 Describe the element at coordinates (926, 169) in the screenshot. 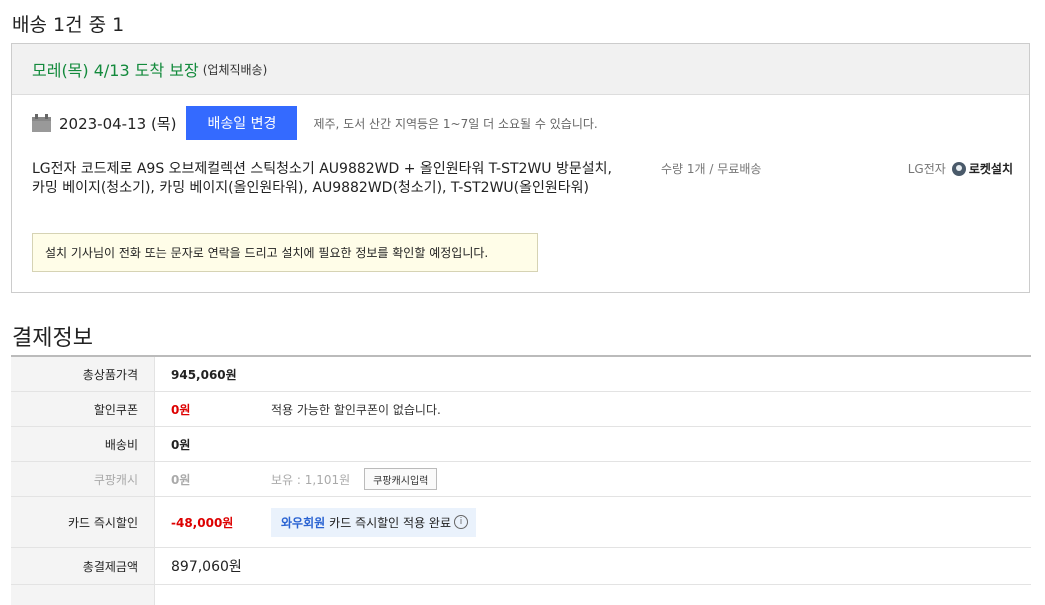

I see `seller-name: LG전자` at that location.